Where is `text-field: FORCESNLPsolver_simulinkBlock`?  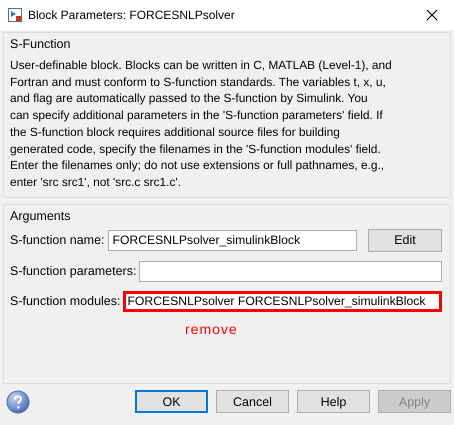 text-field: FORCESNLPsolver_simulinkBlock is located at coordinates (232, 240).